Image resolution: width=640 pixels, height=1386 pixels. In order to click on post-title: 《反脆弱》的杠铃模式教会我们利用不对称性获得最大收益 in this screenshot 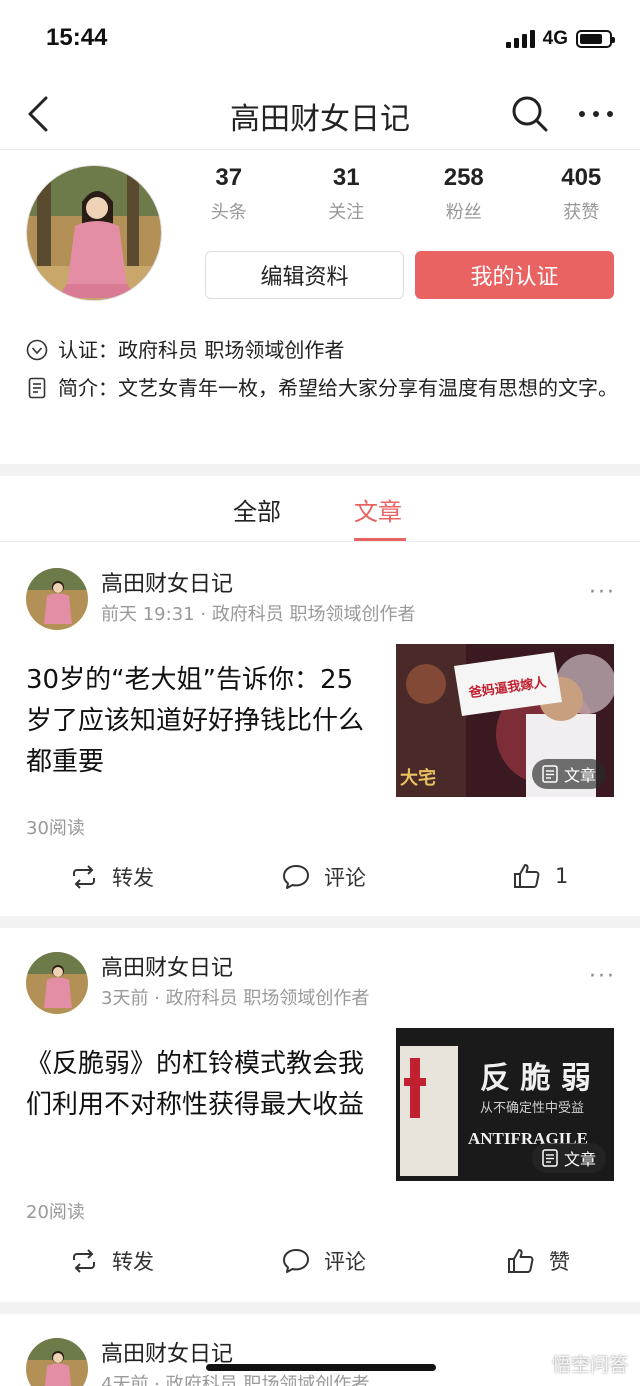, I will do `click(201, 1085)`.